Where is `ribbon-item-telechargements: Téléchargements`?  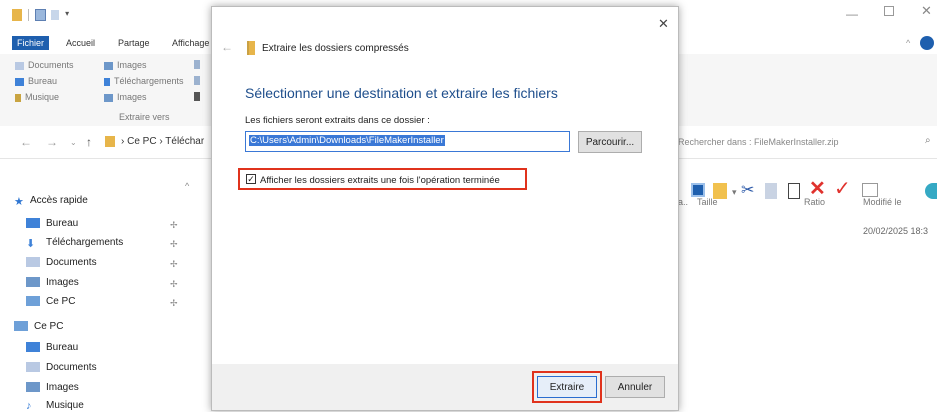 ribbon-item-telechargements: Téléchargements is located at coordinates (144, 81).